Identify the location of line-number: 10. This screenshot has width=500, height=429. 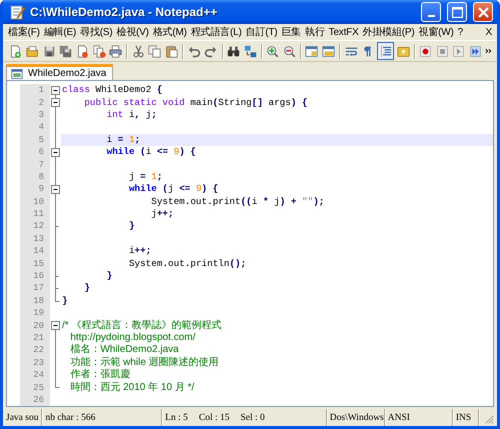
(35, 202).